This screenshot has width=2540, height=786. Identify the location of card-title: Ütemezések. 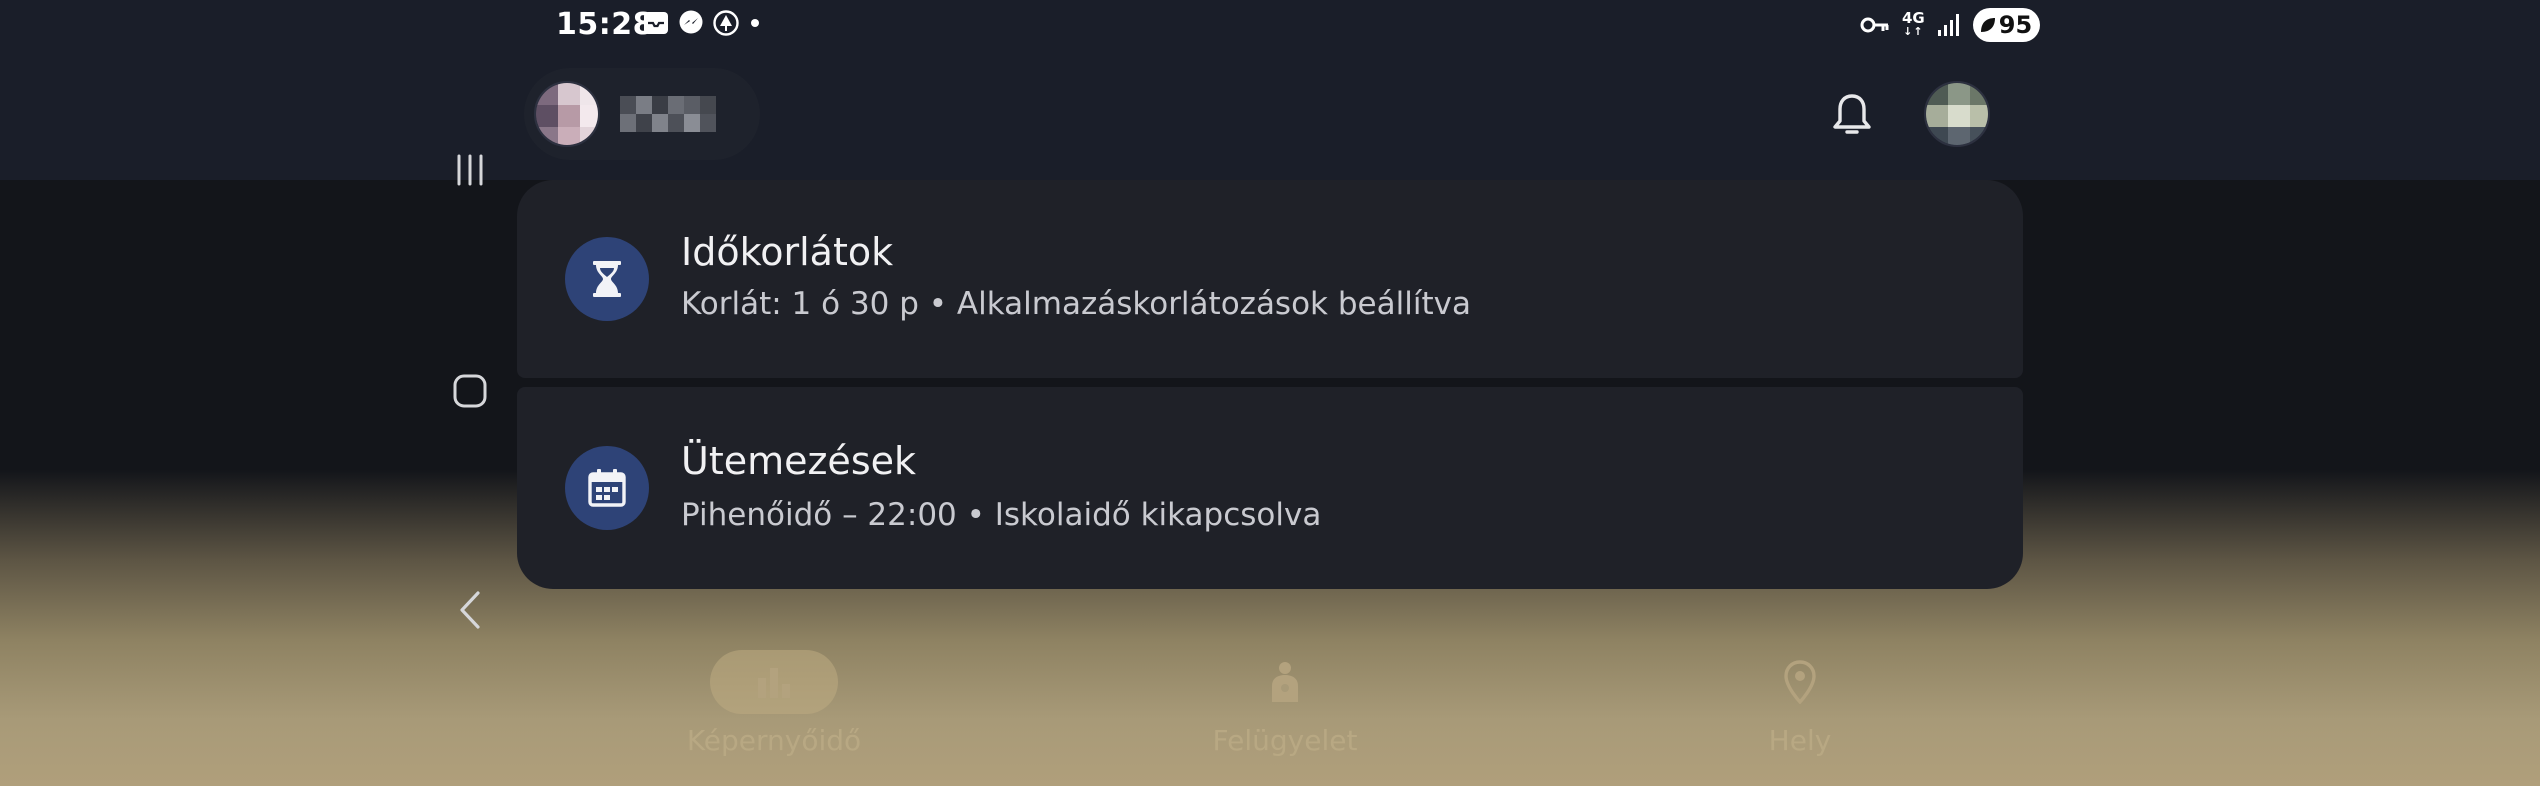
(798, 461).